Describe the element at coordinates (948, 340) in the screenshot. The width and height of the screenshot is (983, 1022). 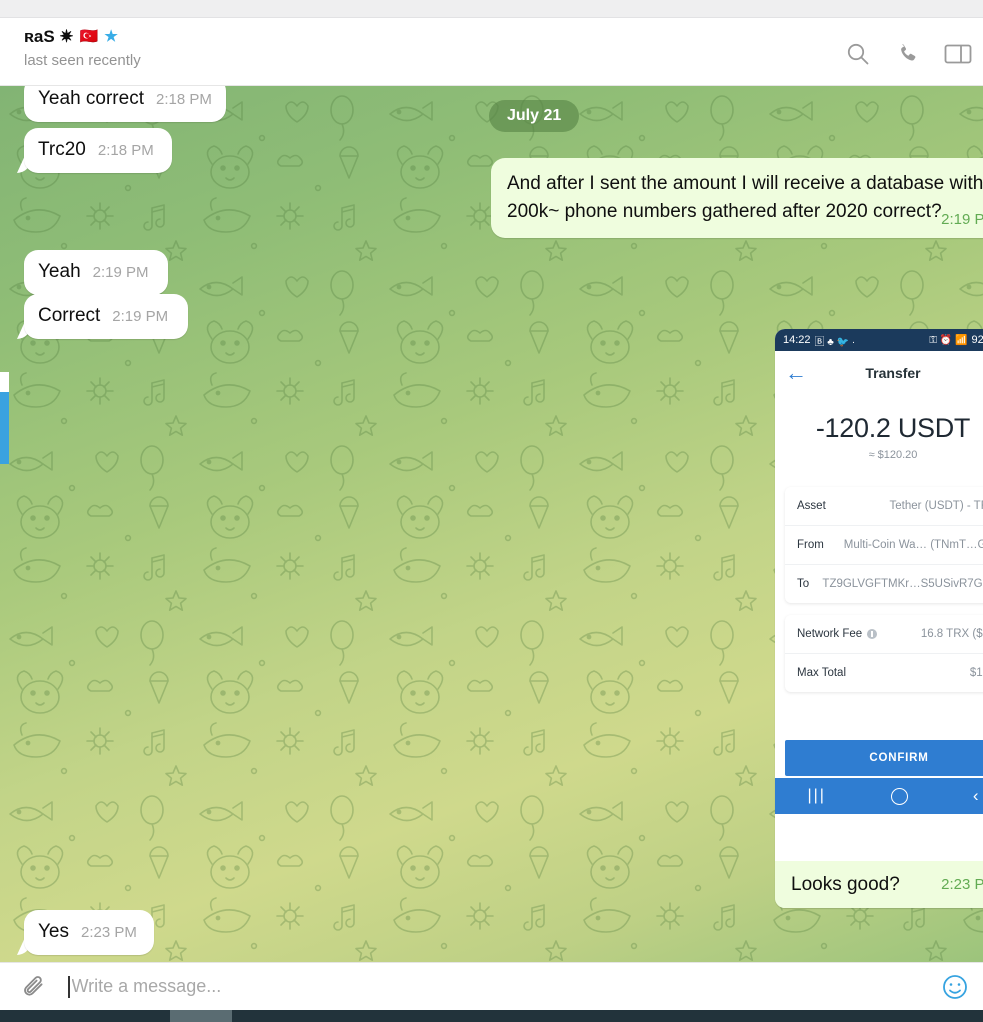
I see `status-bar-system-icons: ⚿ ⏰ 📶` at that location.